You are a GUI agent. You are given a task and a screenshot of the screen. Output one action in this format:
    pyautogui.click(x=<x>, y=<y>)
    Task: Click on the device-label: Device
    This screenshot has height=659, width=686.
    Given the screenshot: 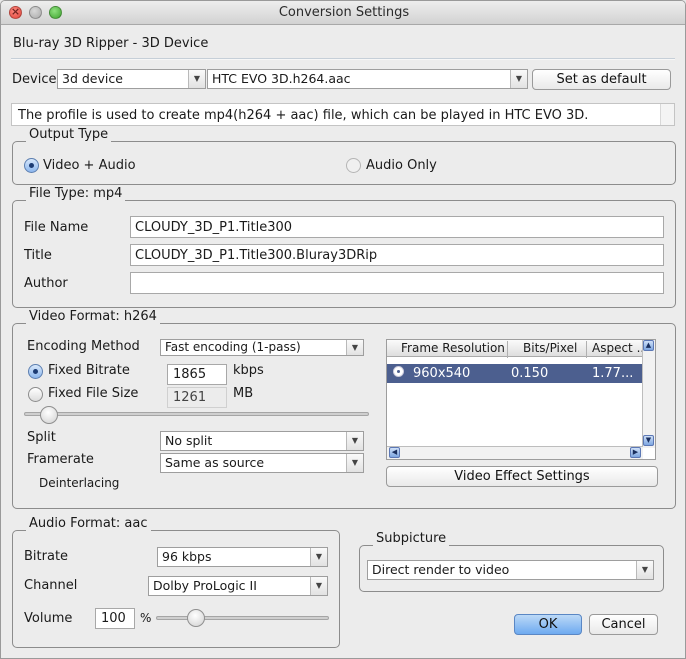 What is the action you would take?
    pyautogui.click(x=34, y=79)
    